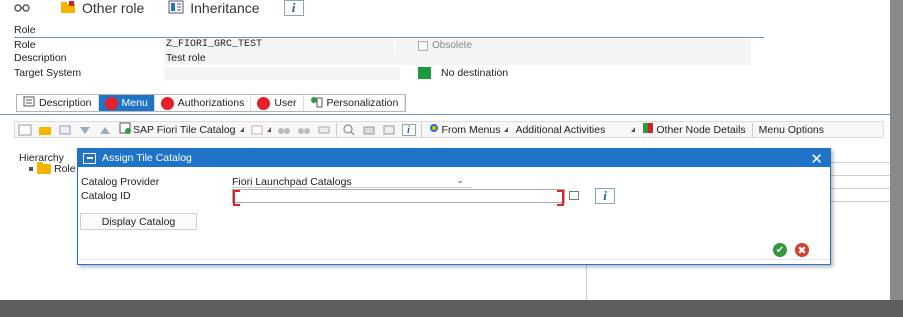 This screenshot has height=317, width=903. I want to click on tab-description: Description, so click(58, 103).